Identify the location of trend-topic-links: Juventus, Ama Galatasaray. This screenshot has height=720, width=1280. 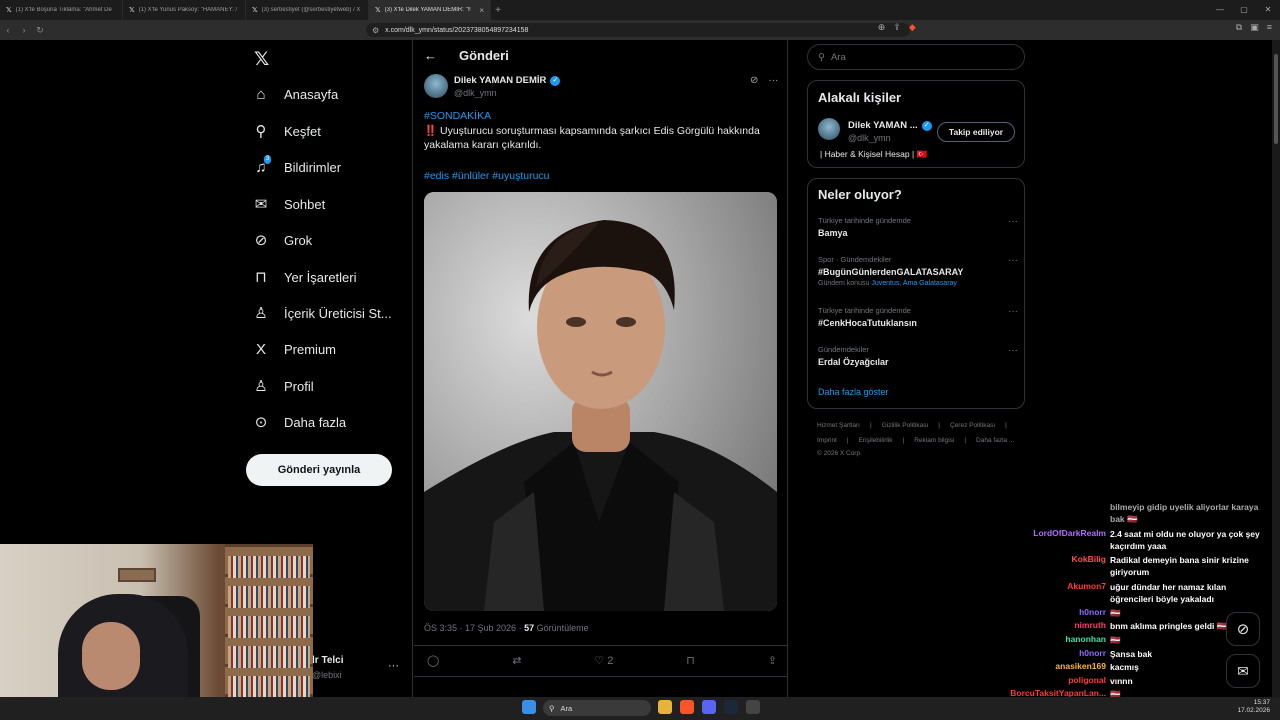
(914, 283).